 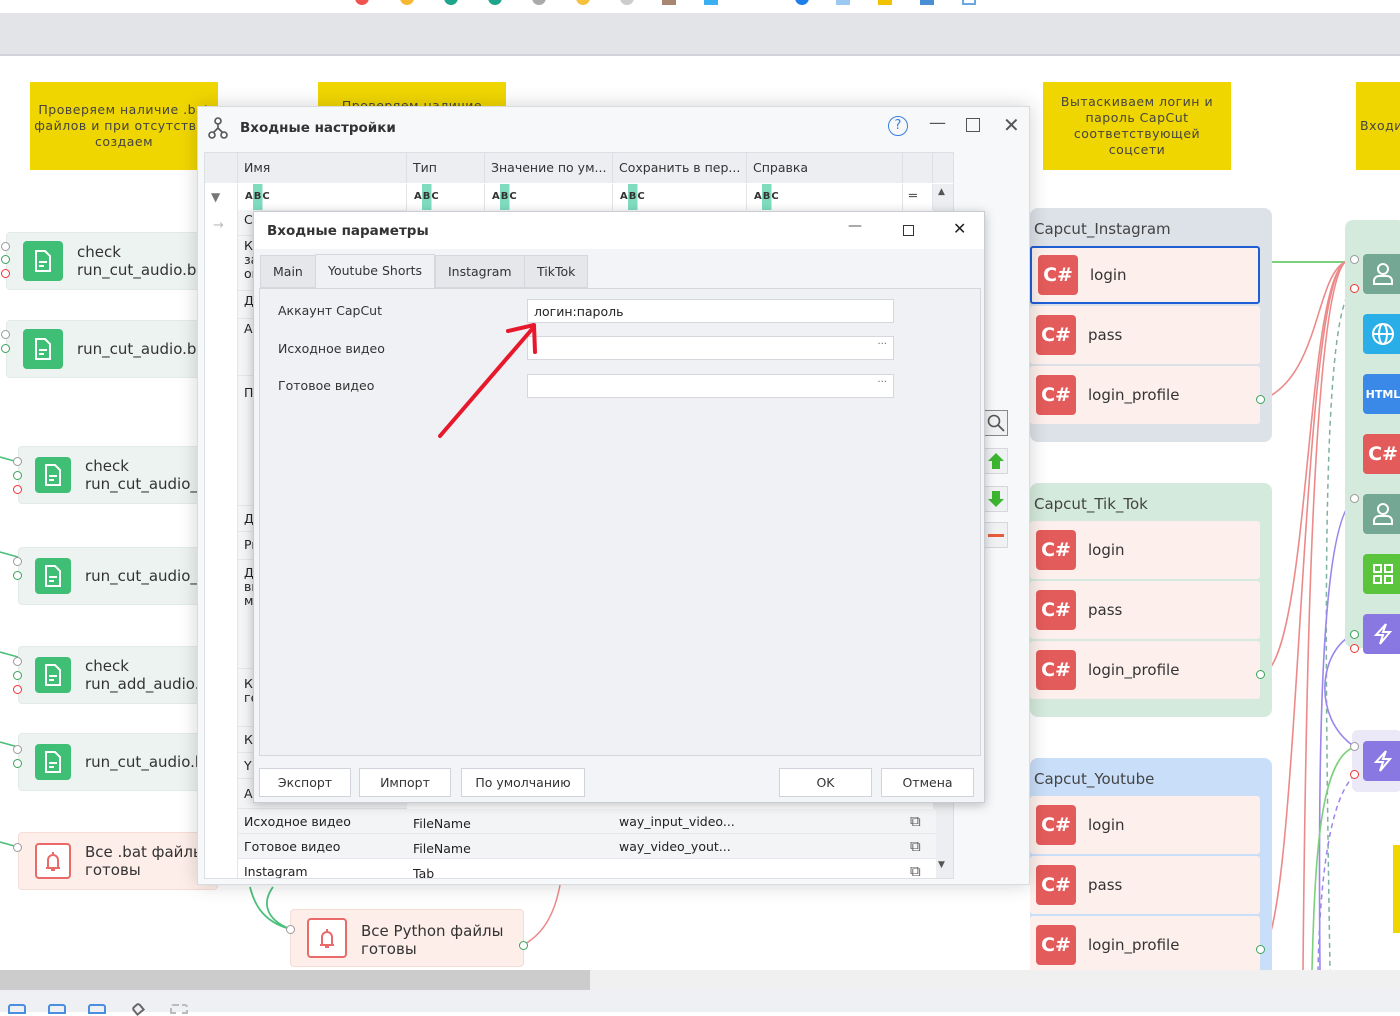 What do you see at coordinates (480, 271) in the screenshot?
I see `tab-instagram: Instagram` at bounding box center [480, 271].